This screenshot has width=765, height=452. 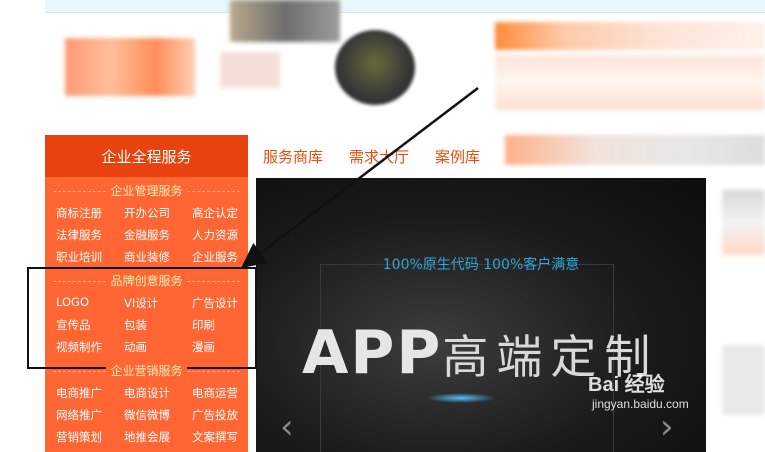 What do you see at coordinates (146, 156) in the screenshot?
I see `sidebar-title: 企业全程服务` at bounding box center [146, 156].